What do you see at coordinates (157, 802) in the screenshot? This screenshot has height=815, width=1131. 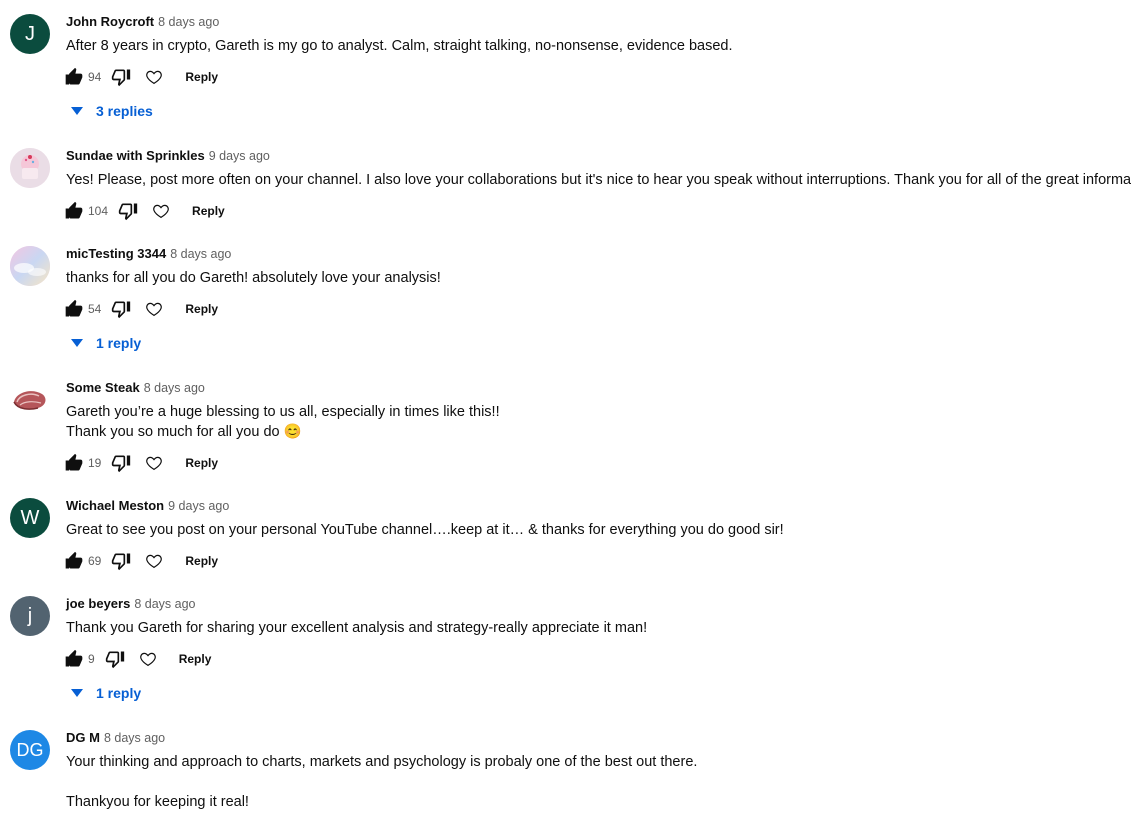 I see `comment-line: Thankyou for keeping it real!` at bounding box center [157, 802].